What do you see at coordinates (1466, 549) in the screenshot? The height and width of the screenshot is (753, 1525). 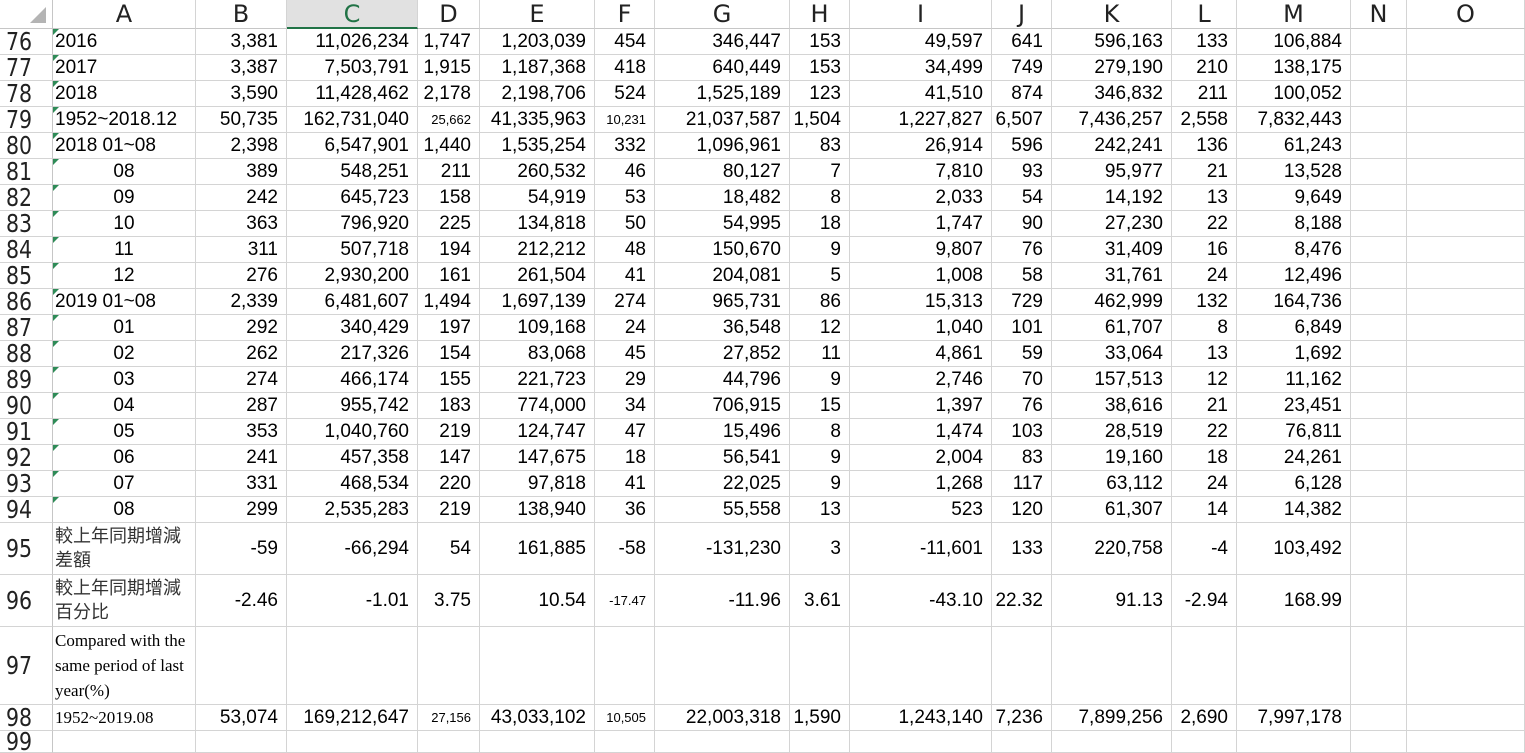 I see `cell-o95` at bounding box center [1466, 549].